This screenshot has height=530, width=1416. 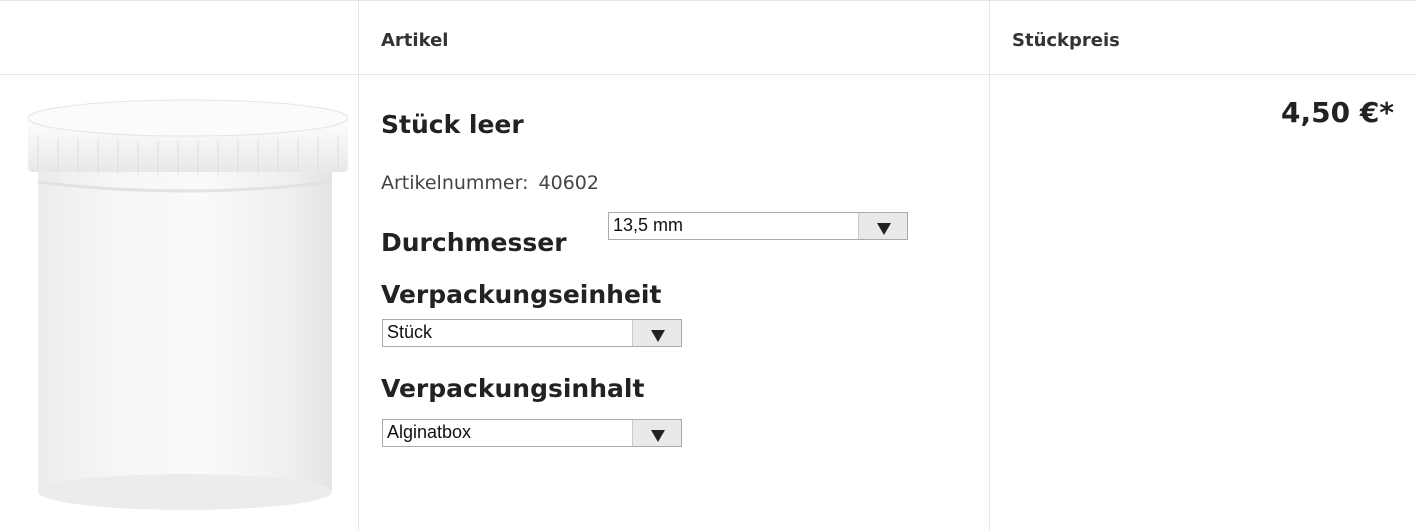 What do you see at coordinates (758, 226) in the screenshot?
I see `diameter-select: 13,5 mm` at bounding box center [758, 226].